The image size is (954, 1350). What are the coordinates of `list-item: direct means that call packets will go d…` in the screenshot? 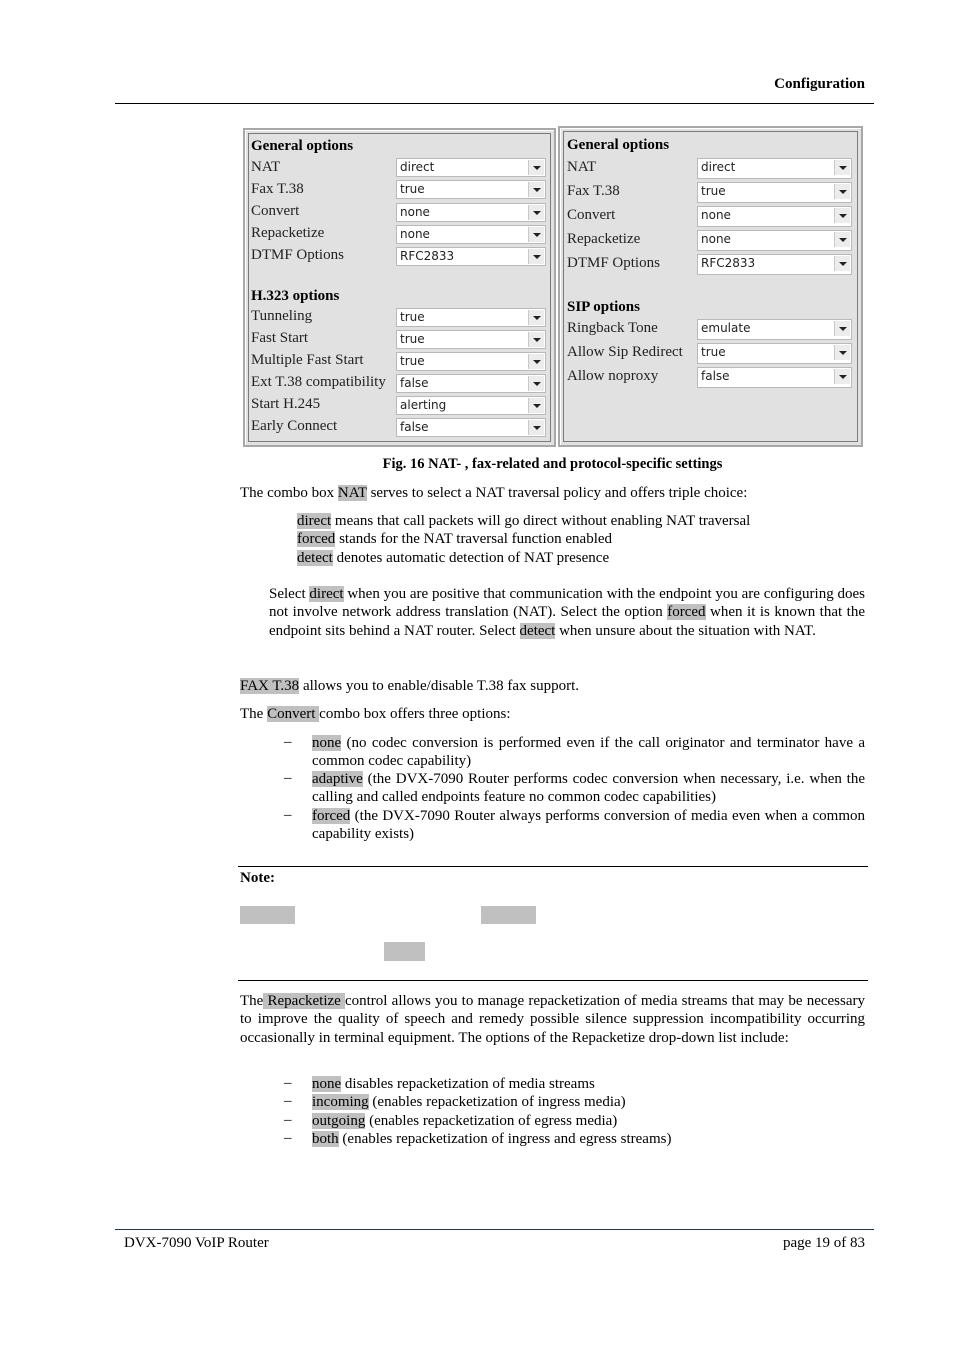 It's located at (524, 521).